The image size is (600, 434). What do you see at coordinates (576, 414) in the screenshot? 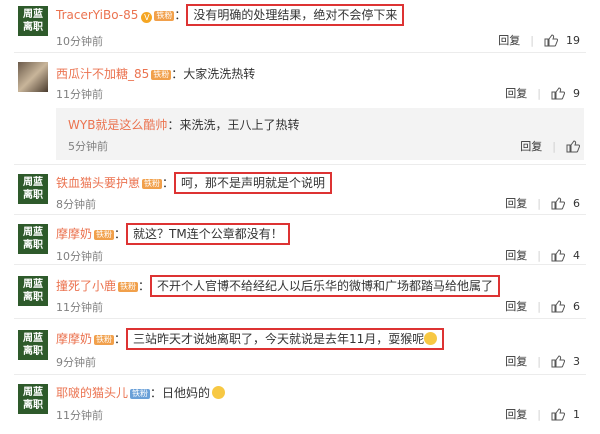
I see `like-count: 1` at bounding box center [576, 414].